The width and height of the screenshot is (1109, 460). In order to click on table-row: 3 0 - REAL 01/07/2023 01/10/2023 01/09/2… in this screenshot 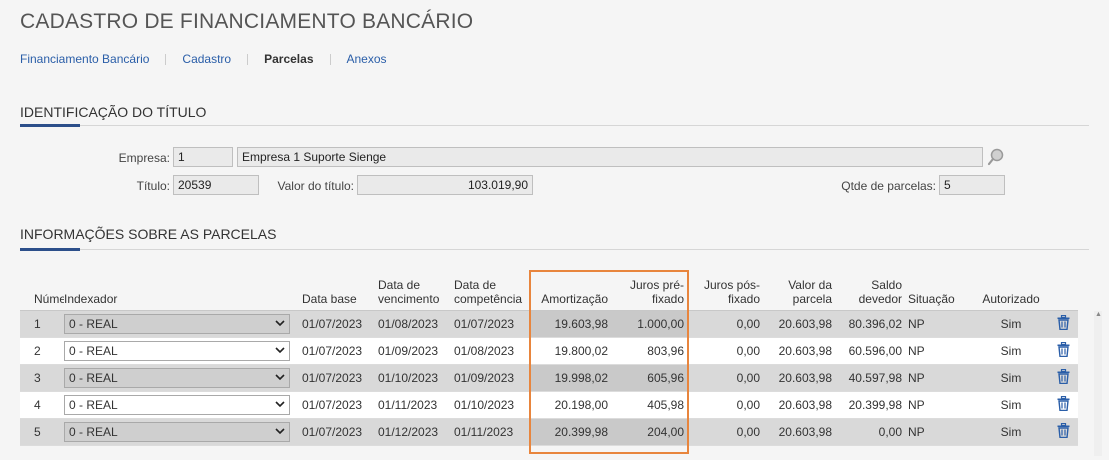, I will do `click(549, 378)`.